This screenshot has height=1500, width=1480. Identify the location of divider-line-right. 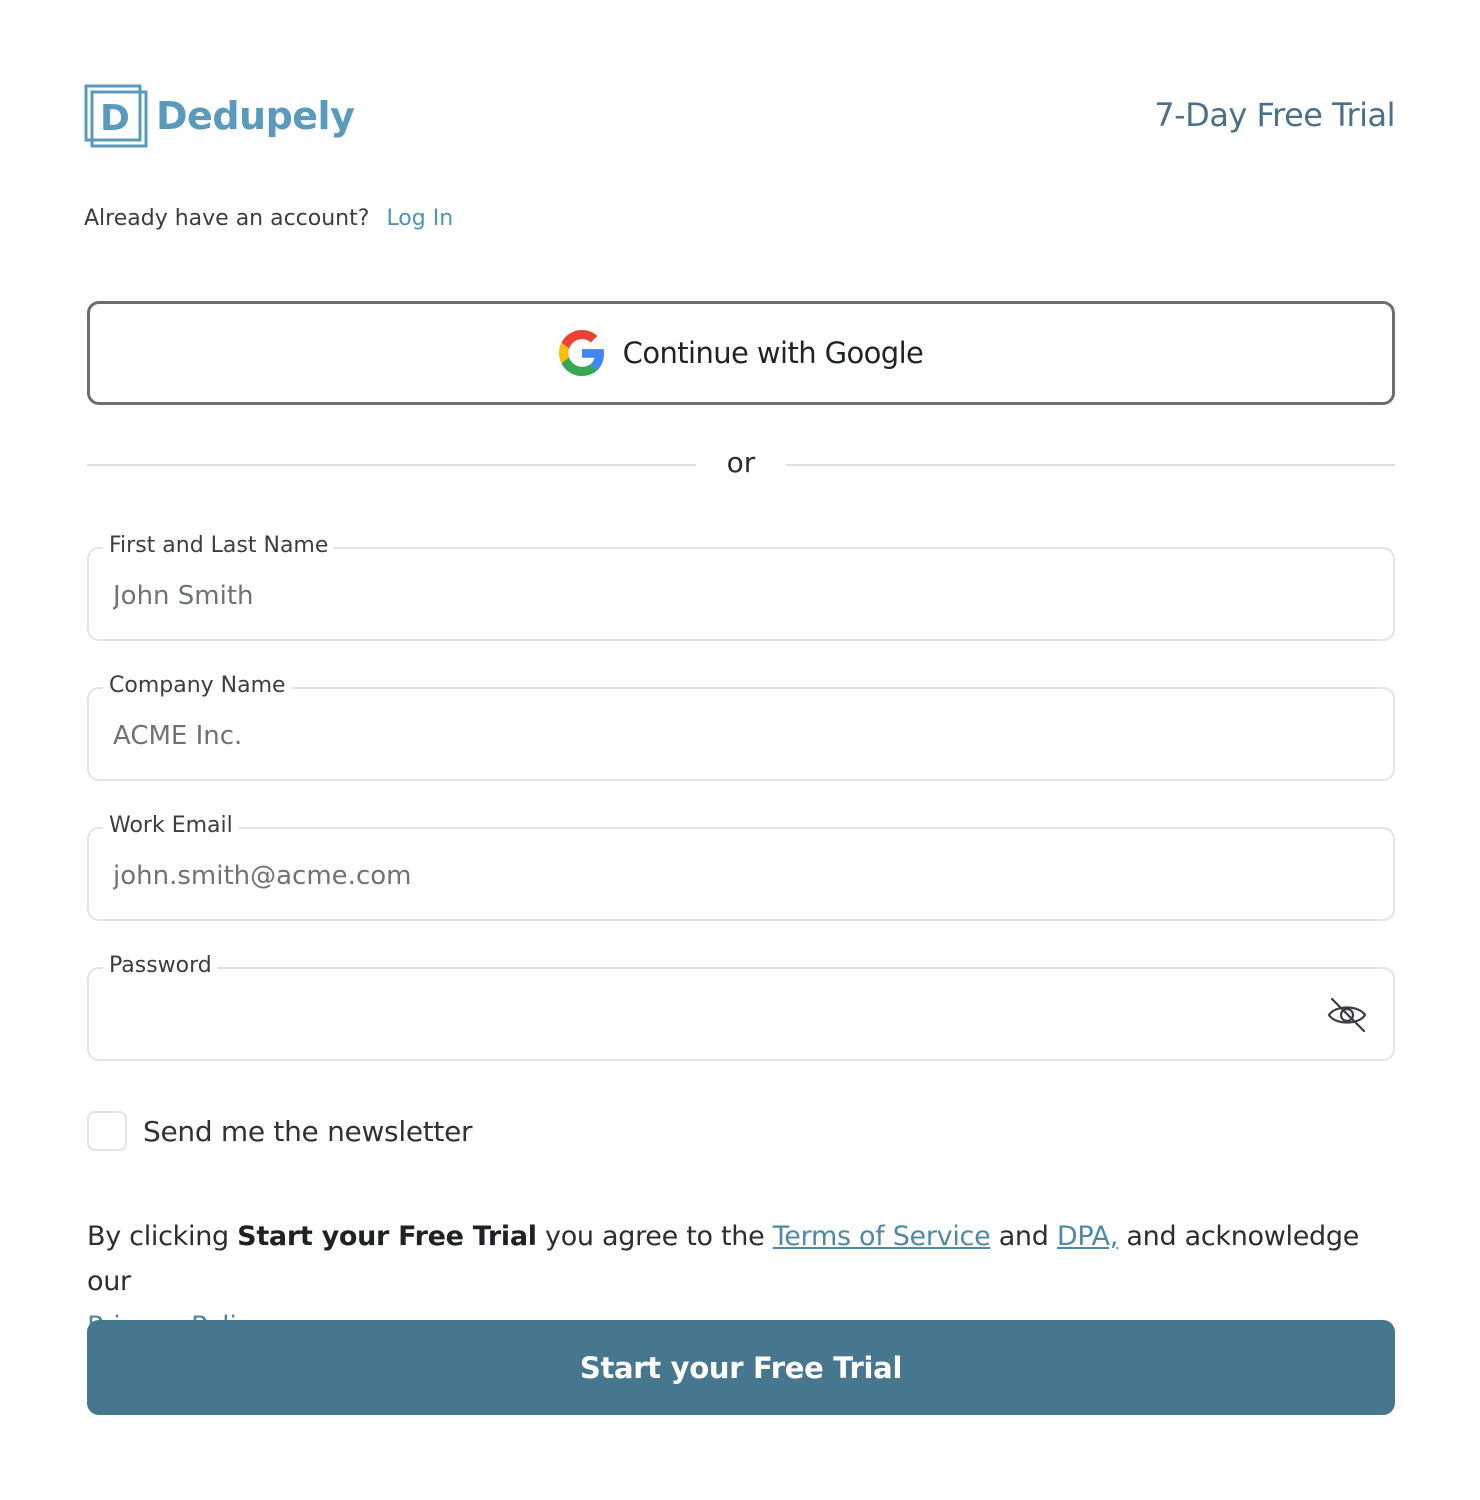
(1090, 465).